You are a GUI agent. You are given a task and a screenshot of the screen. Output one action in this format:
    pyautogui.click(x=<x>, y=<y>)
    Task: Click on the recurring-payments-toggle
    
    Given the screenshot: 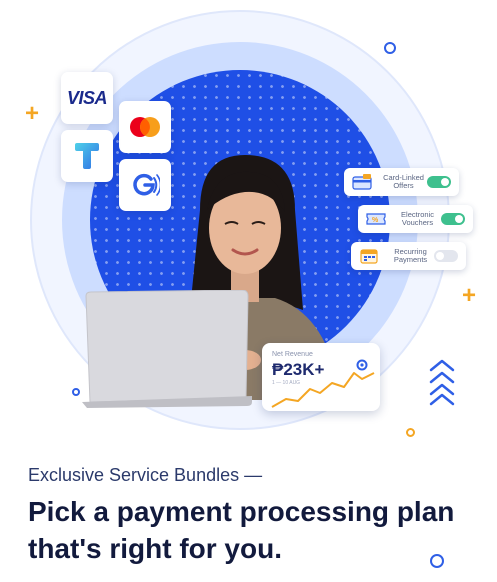 What is the action you would take?
    pyautogui.click(x=446, y=256)
    